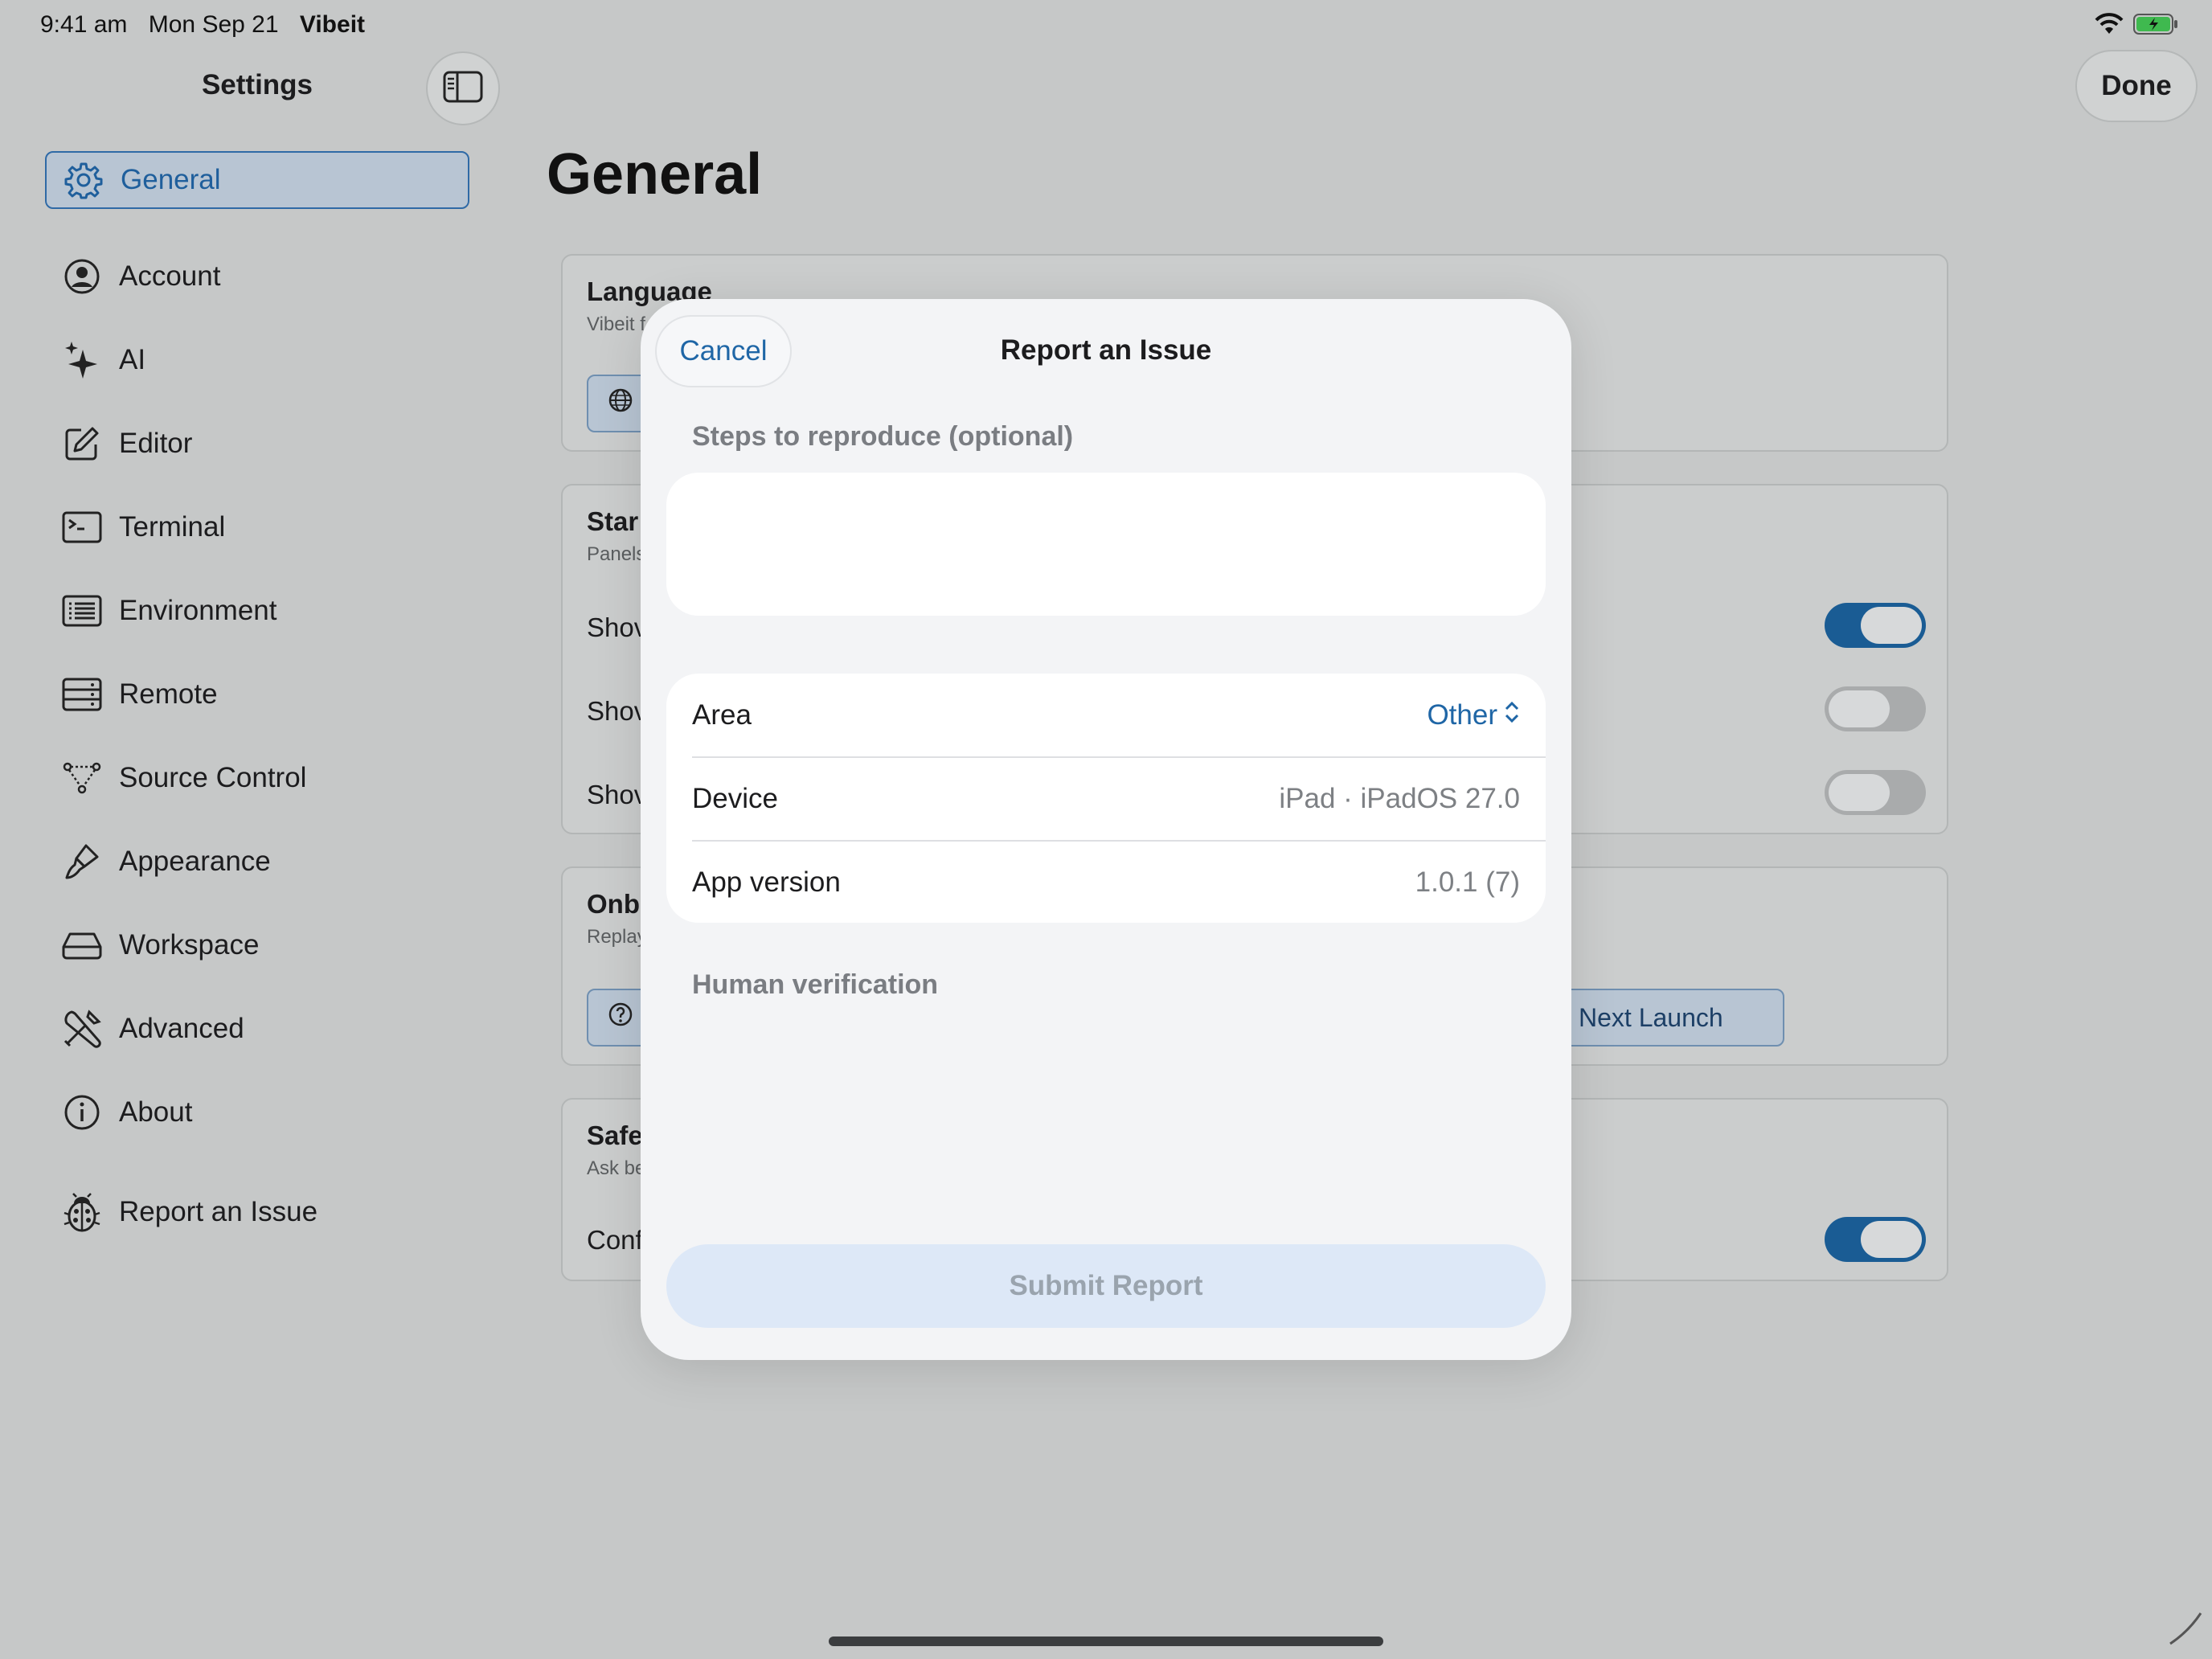 This screenshot has width=2212, height=1659. What do you see at coordinates (189, 945) in the screenshot?
I see `sidebar-item-label: Workspace` at bounding box center [189, 945].